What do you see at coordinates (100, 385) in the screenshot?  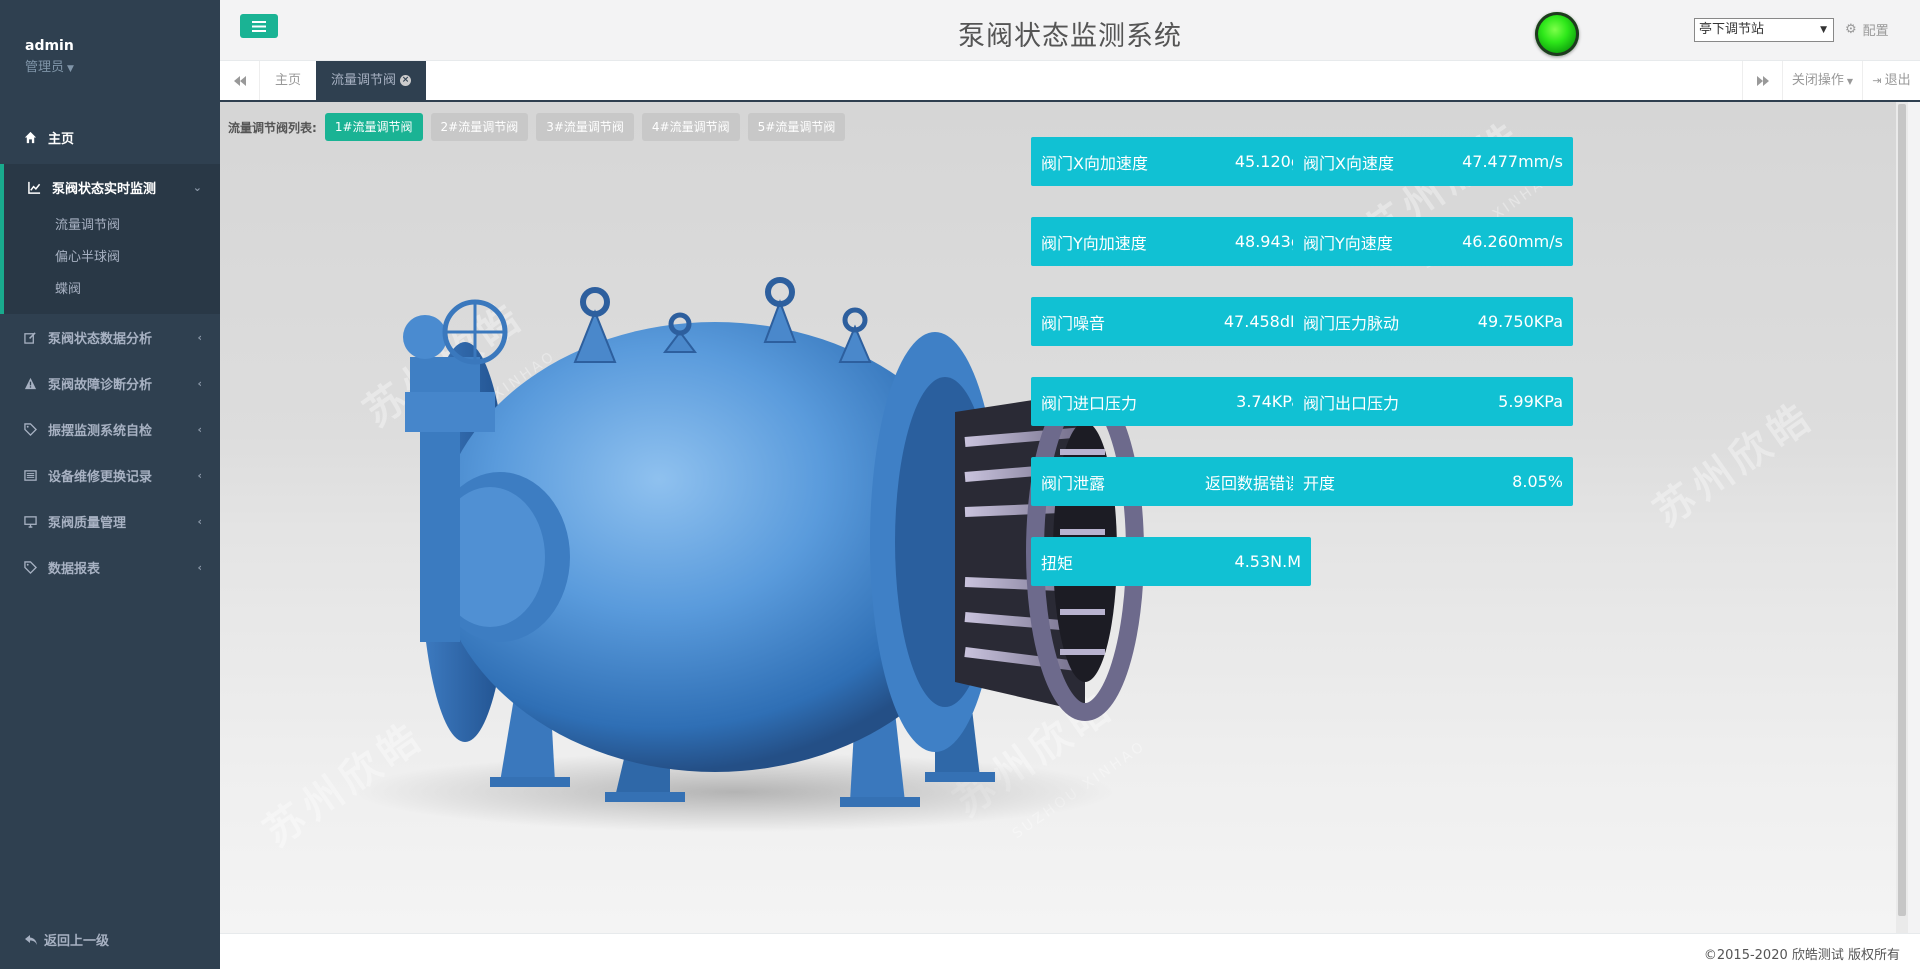 I see `sidebar-item-label: 泵阀故障诊断分析` at bounding box center [100, 385].